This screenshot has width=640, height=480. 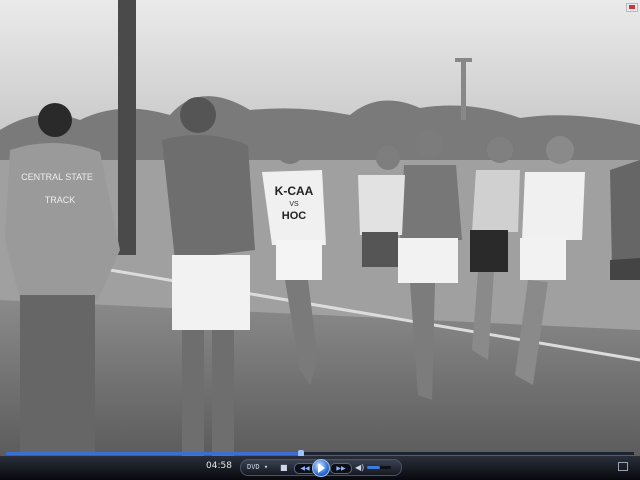 I want to click on jersey-text-3: HOC, so click(x=294, y=216).